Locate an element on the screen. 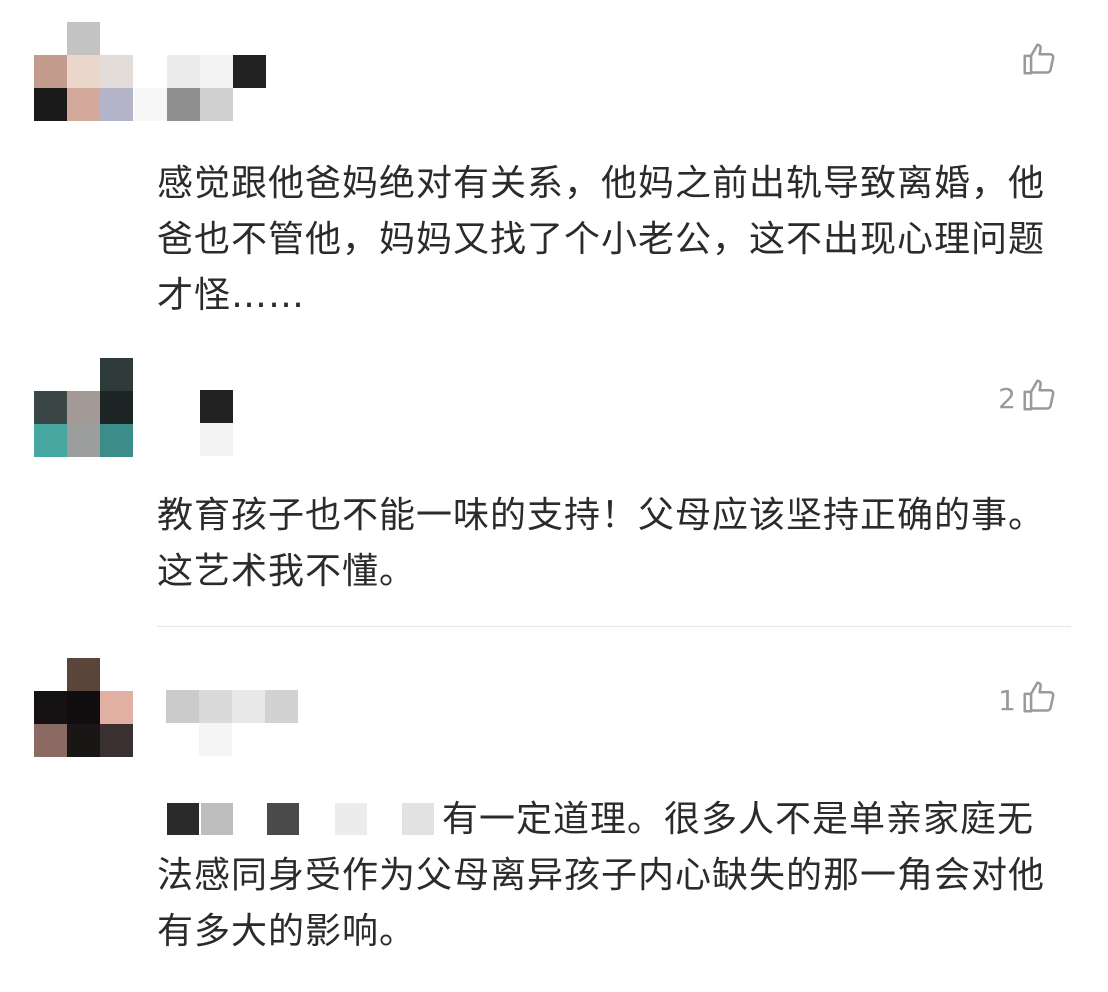  mention-mosaic is located at coordinates (299, 821).